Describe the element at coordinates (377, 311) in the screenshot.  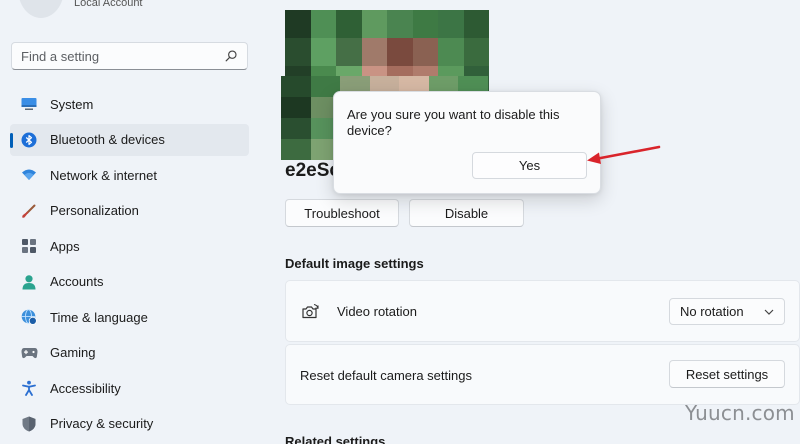
I see `video-rotation-label: Video rotation` at that location.